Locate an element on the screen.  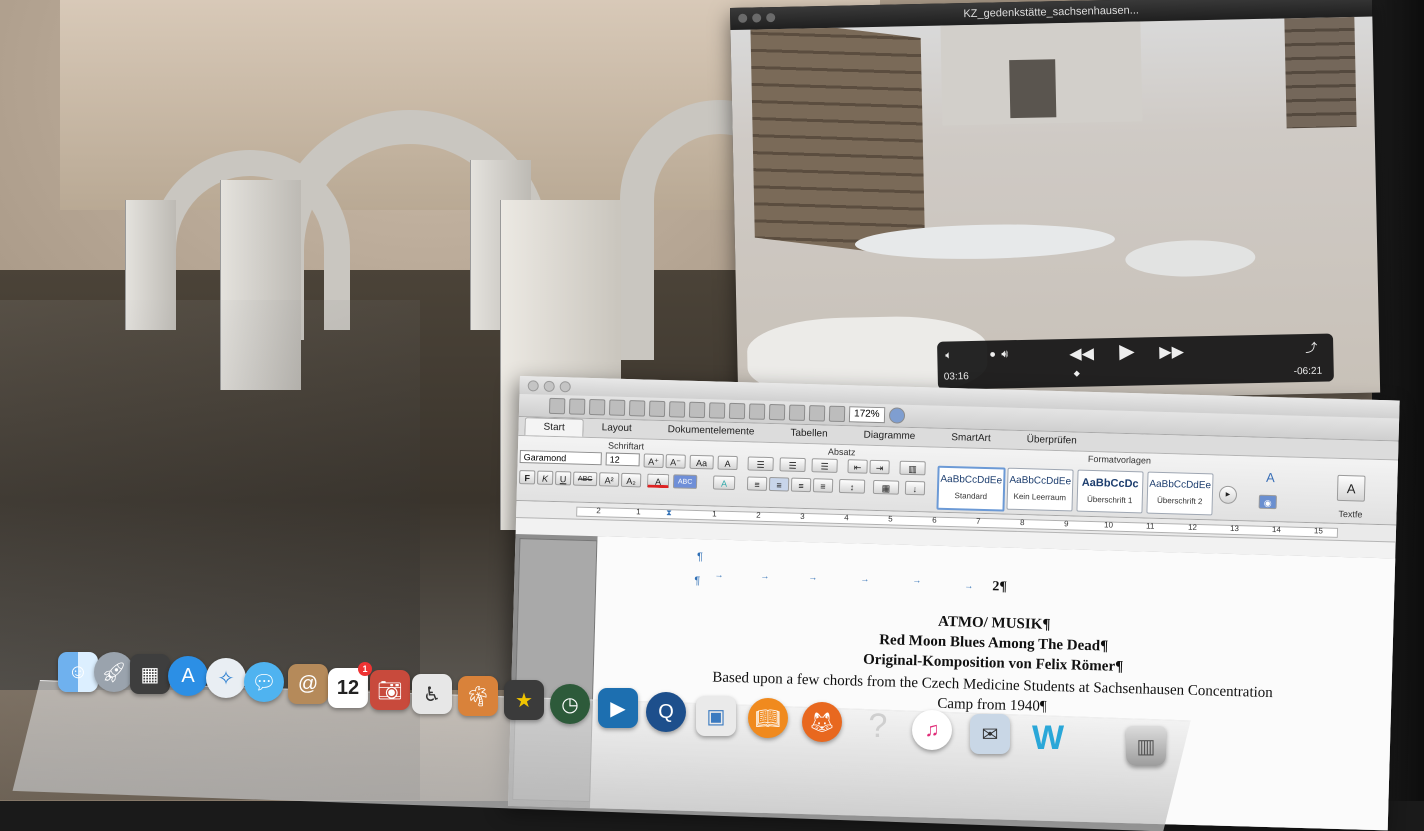
final-cut-icon: ▶ is located at coordinates (618, 708).